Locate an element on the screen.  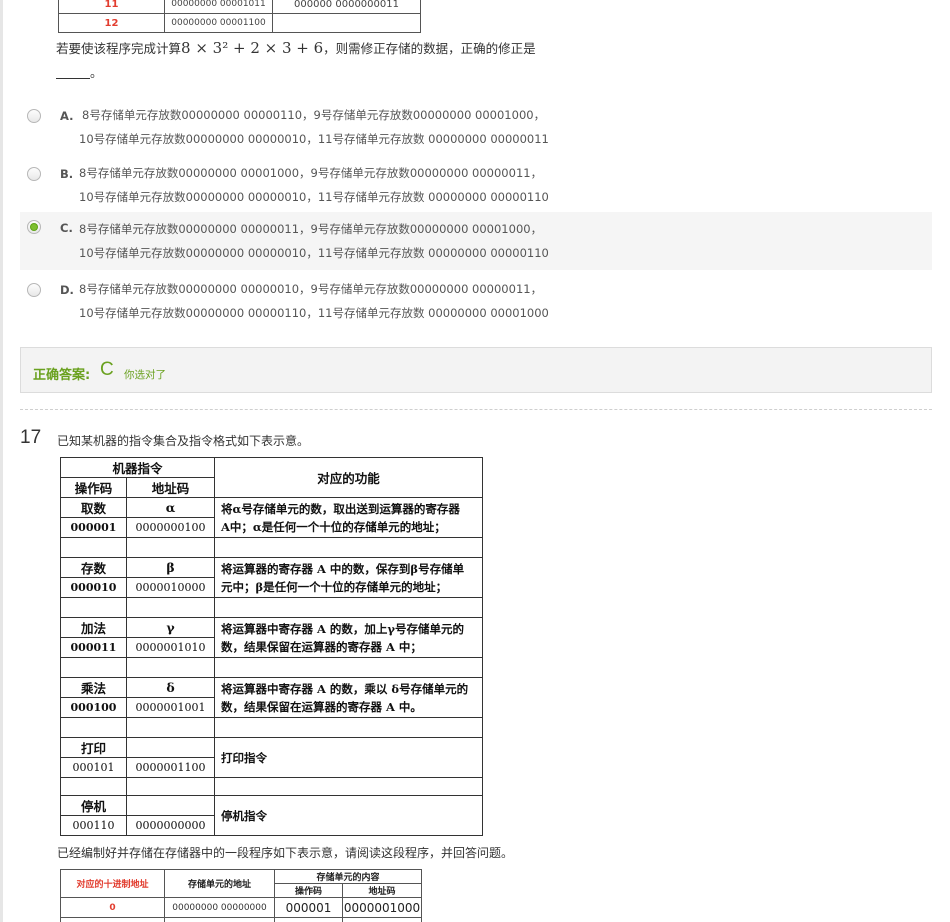
correct-answer-panel: 正确答案: C 你选对了 is located at coordinates (476, 370).